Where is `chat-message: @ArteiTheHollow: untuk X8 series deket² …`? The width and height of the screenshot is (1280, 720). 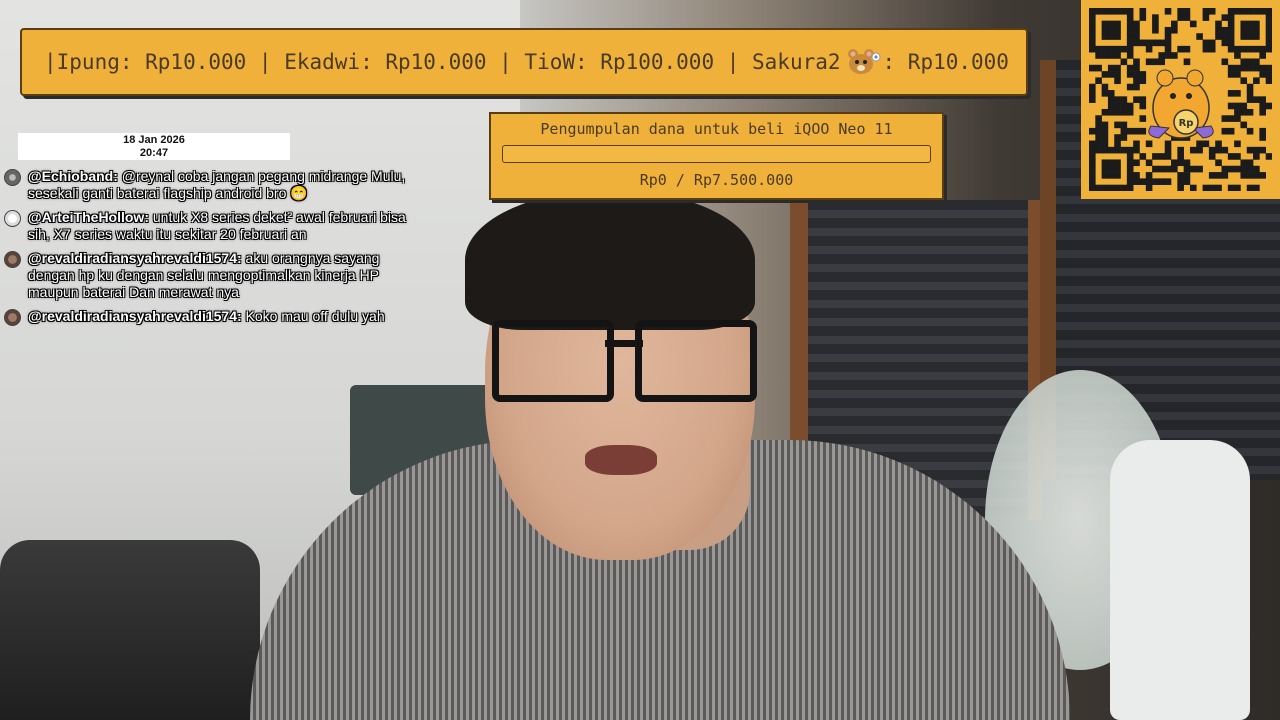
chat-message: @ArteiTheHollow: untuk X8 series deket² … is located at coordinates (214, 226).